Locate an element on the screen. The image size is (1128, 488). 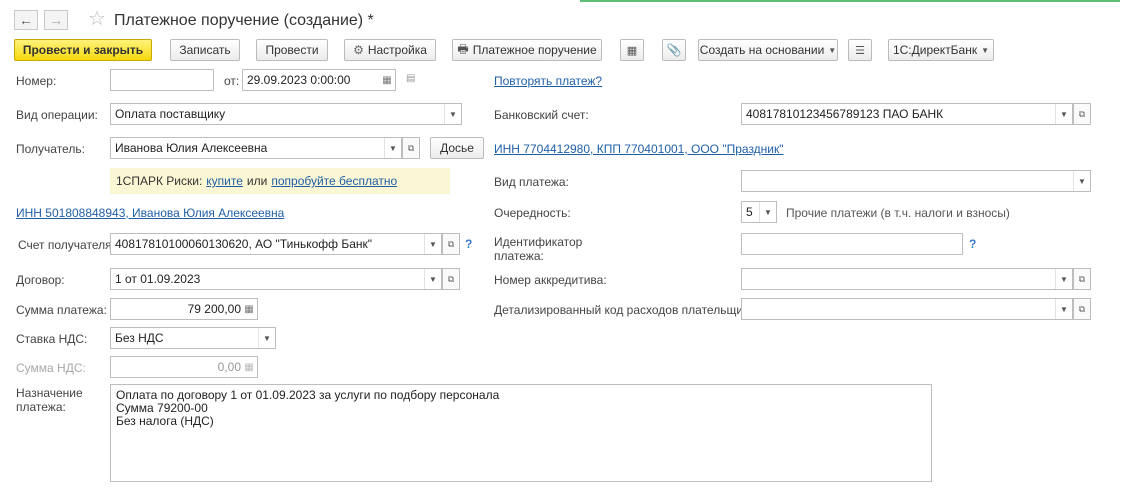
payment-type-label: Вид платежа: is located at coordinates (531, 182).